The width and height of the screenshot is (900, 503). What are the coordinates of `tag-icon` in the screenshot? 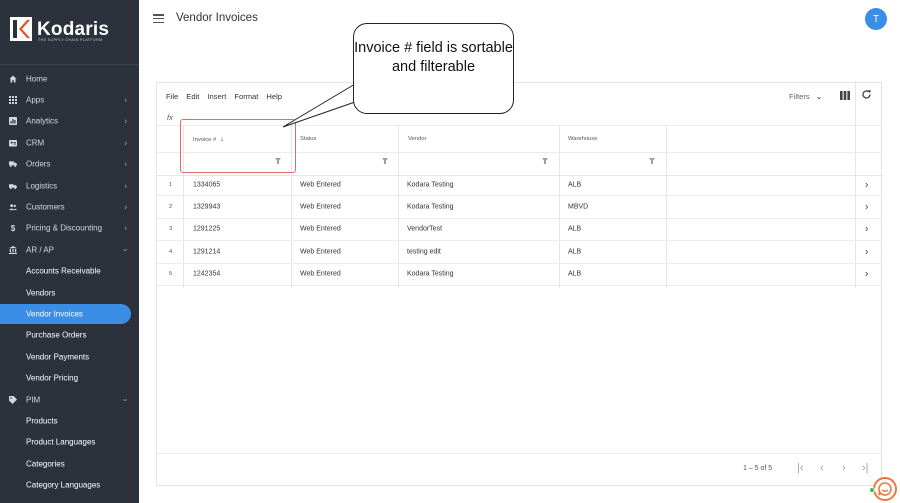 It's located at (13, 399).